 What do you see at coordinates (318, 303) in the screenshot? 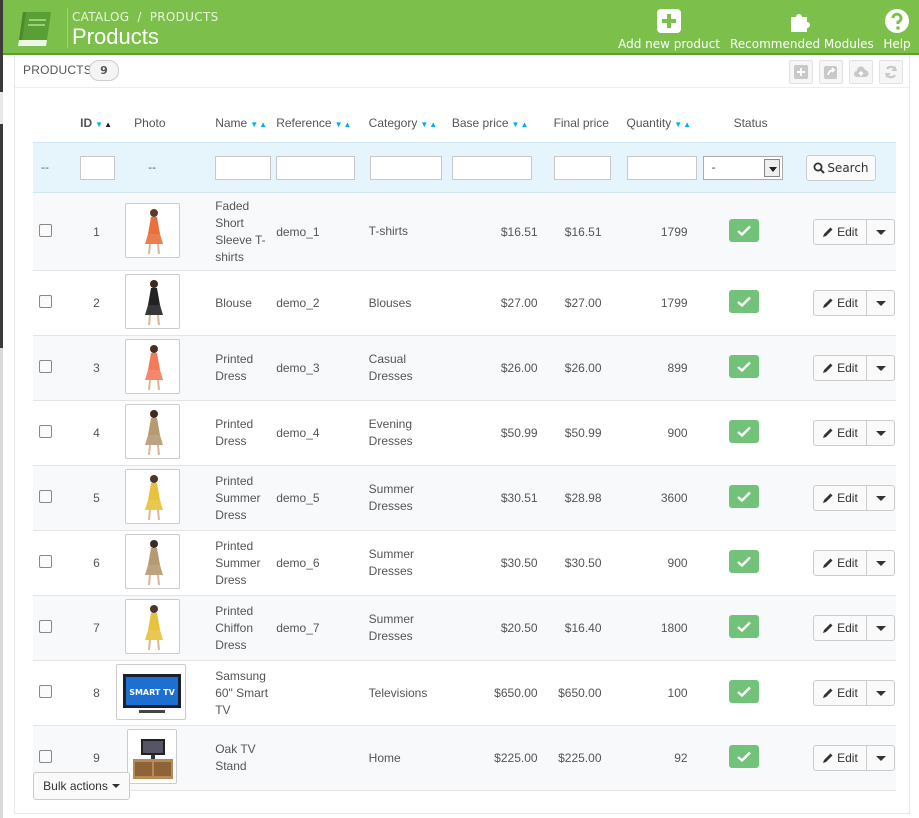
I see `row-reference: demo_2` at bounding box center [318, 303].